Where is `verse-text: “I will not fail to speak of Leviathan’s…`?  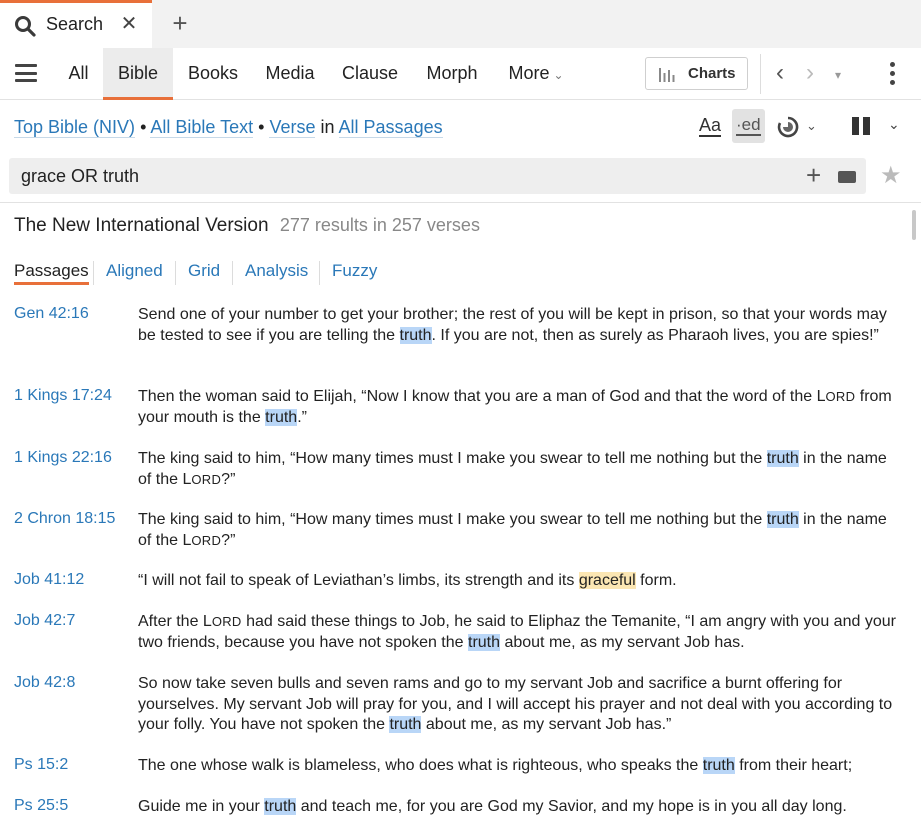 verse-text: “I will not fail to speak of Leviathan’s… is located at coordinates (518, 581).